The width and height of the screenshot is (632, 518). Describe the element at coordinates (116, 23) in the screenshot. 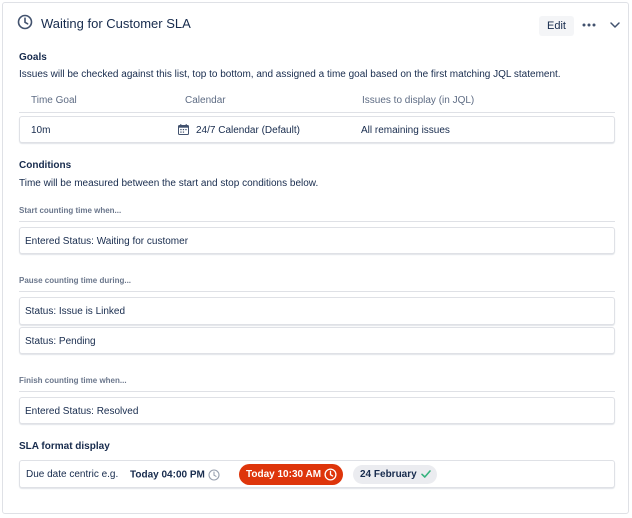

I see `page-title: Waiting for Customer SLA` at that location.